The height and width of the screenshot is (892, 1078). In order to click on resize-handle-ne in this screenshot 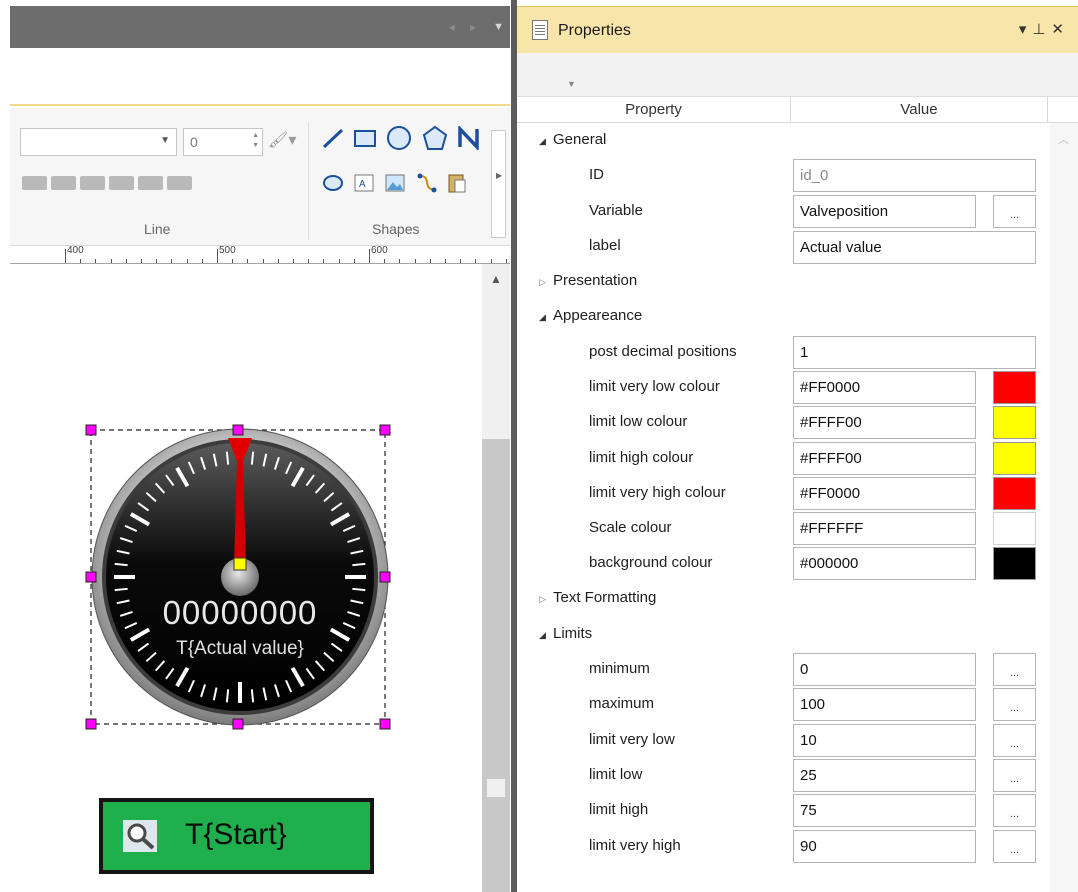, I will do `click(385, 430)`.